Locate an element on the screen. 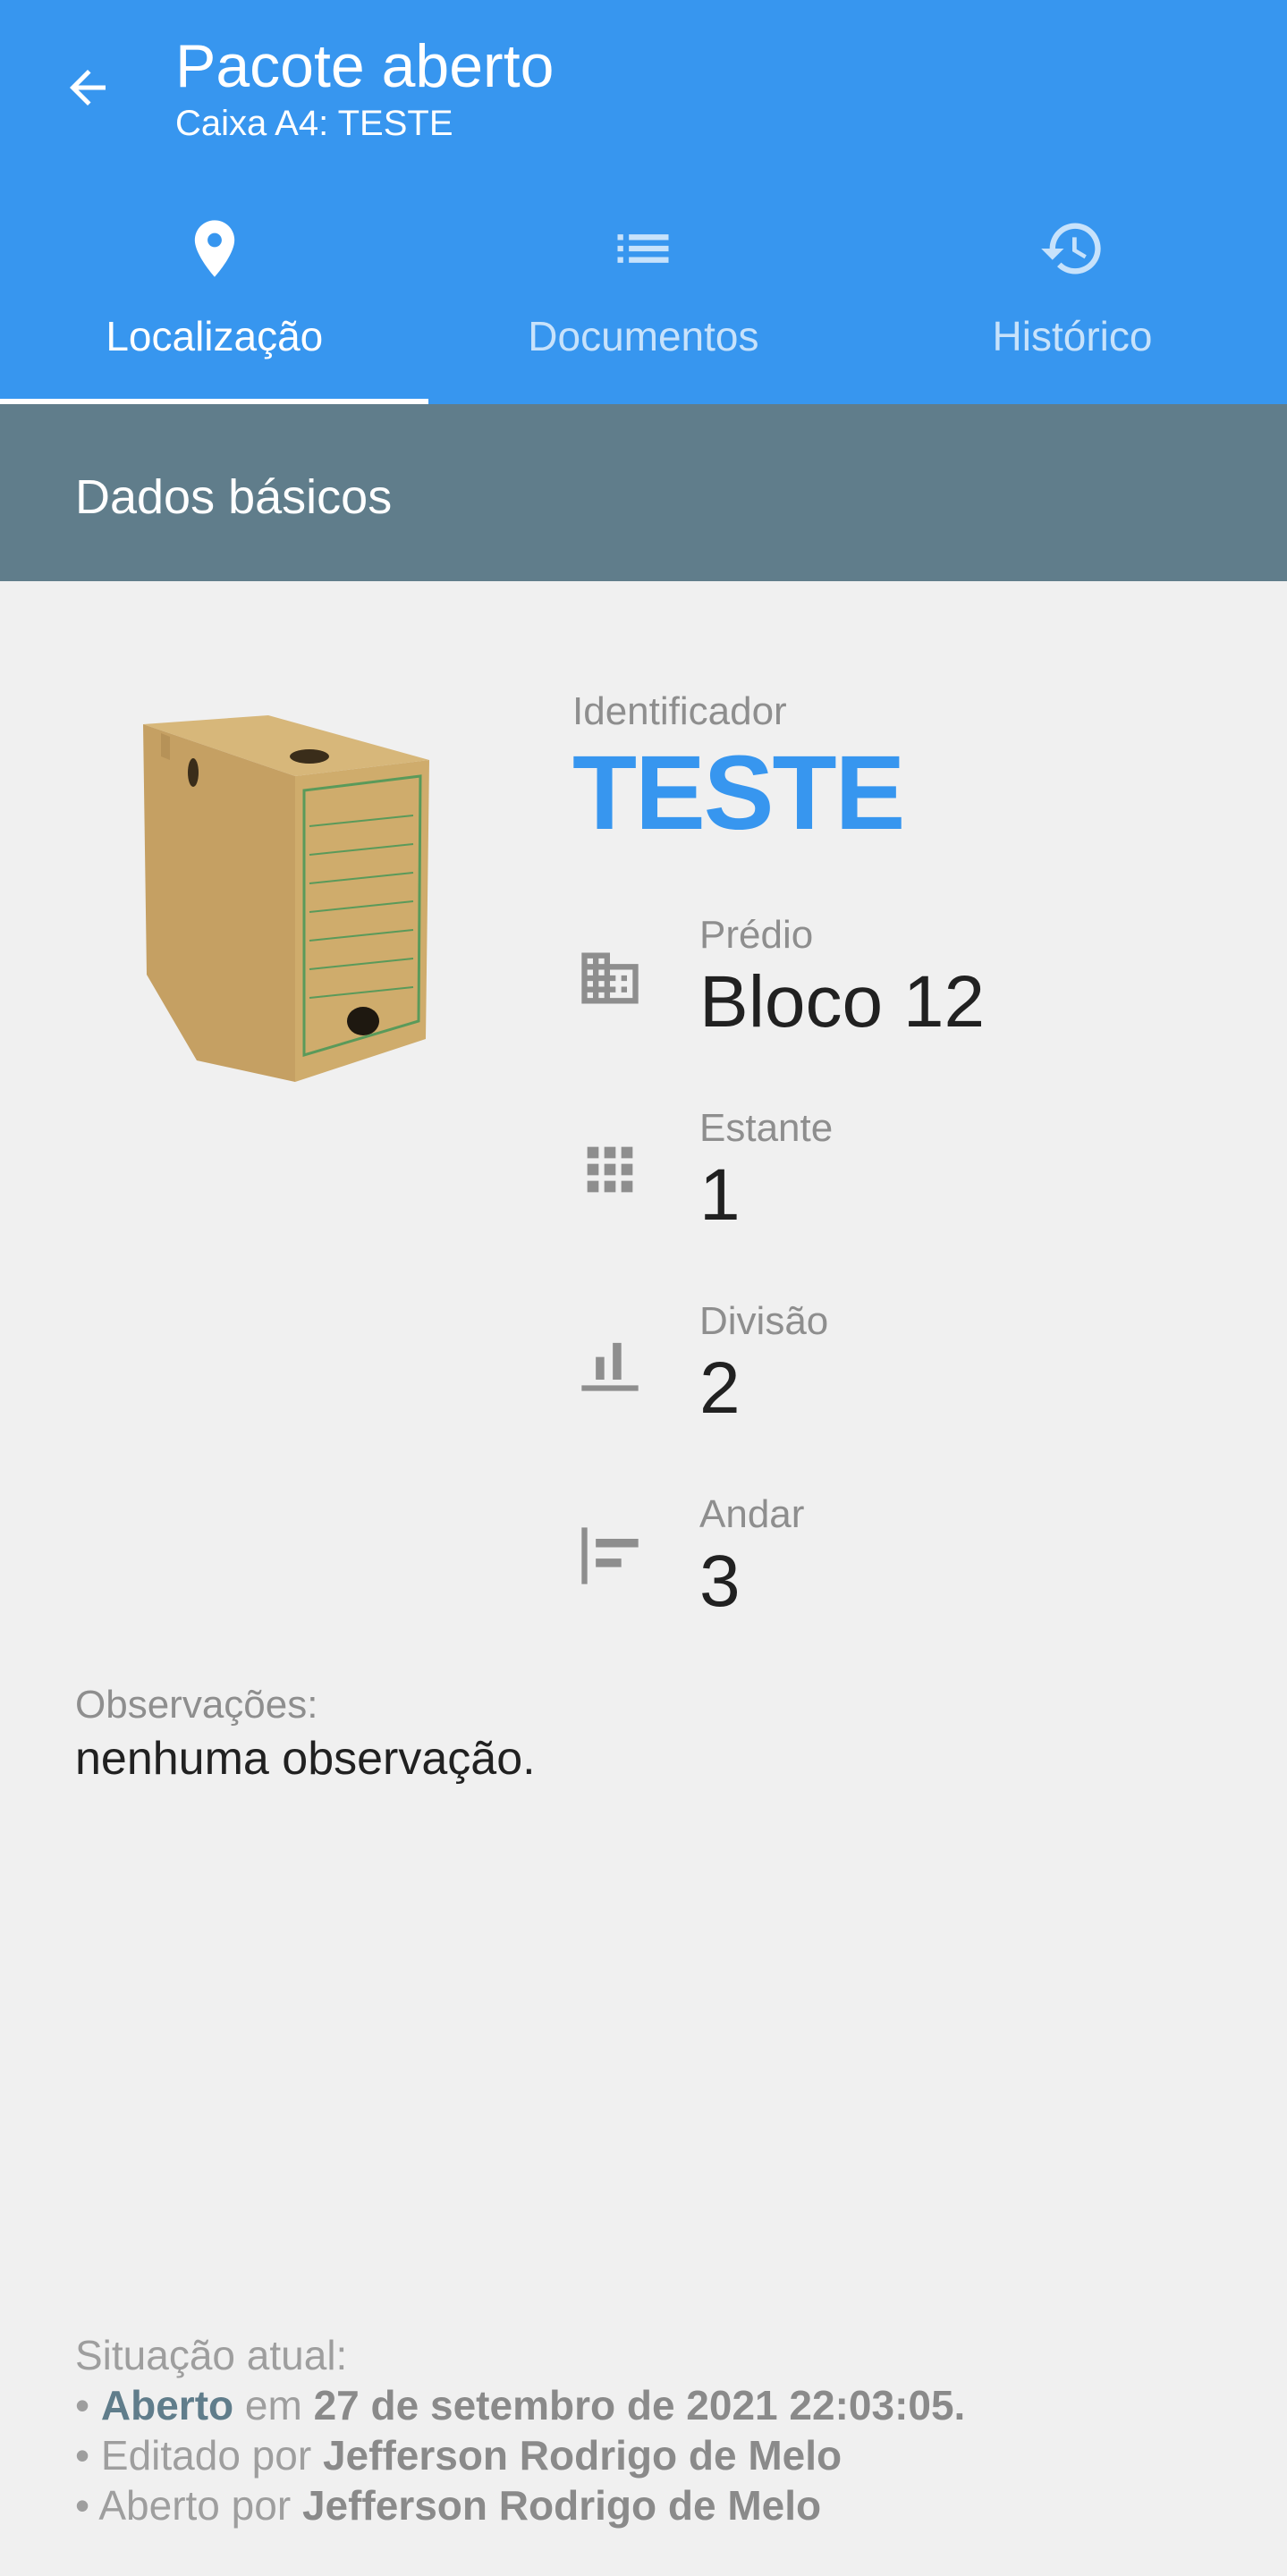  opened-by-line: • Aberto por Jefferson Rodrigo de Melo is located at coordinates (656, 2505).